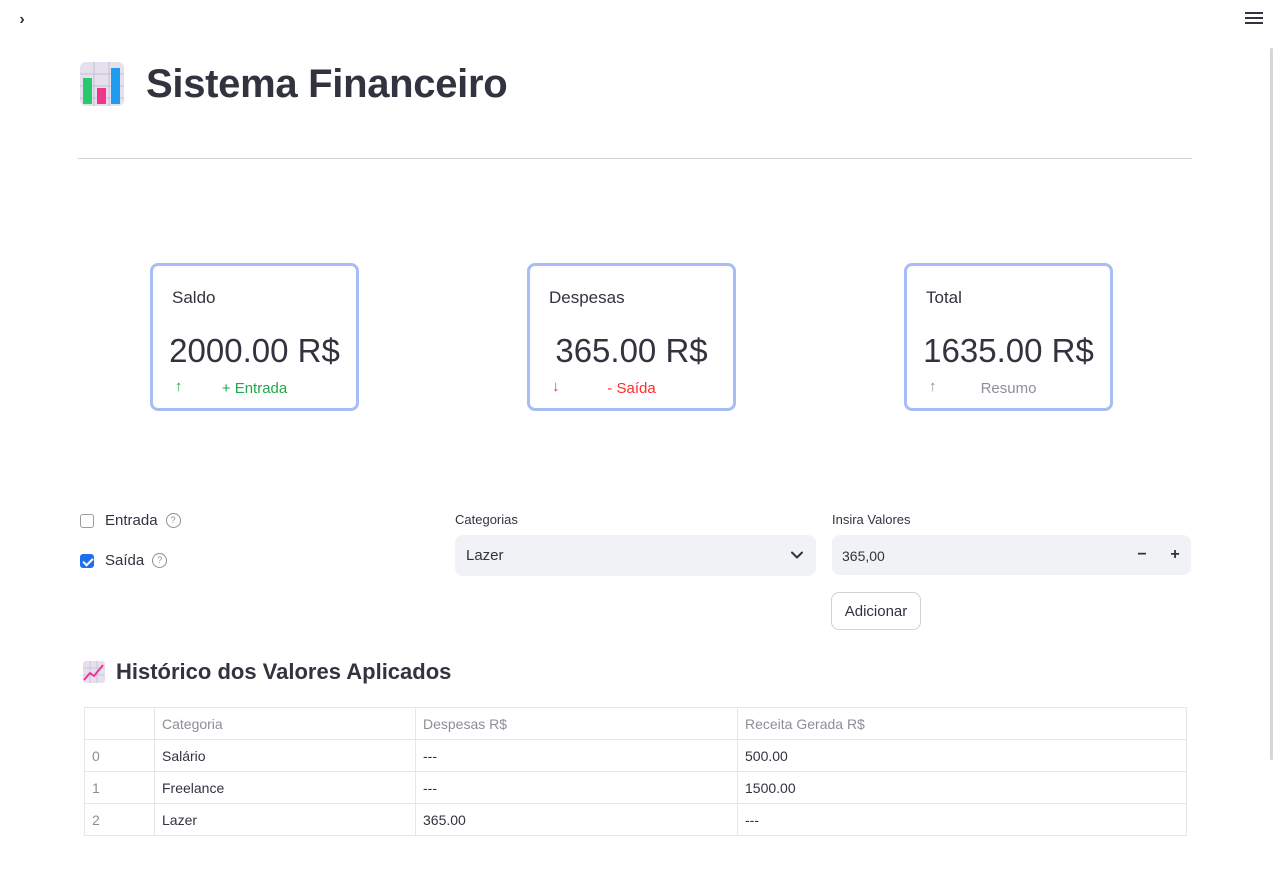 This screenshot has height=889, width=1273. Describe the element at coordinates (284, 671) in the screenshot. I see `section-title: Histórico dos Valores Aplicados` at that location.